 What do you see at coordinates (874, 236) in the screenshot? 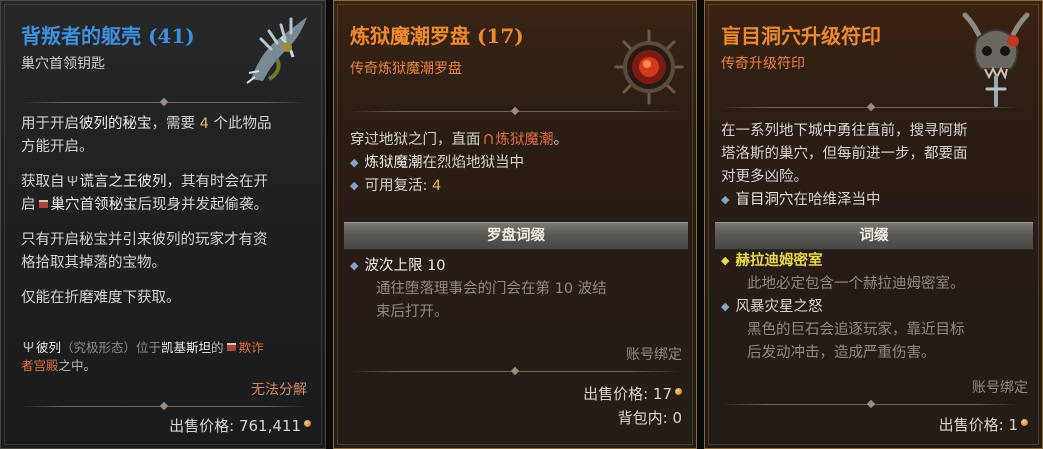
I see `section-header-affixes: 词缀` at bounding box center [874, 236].